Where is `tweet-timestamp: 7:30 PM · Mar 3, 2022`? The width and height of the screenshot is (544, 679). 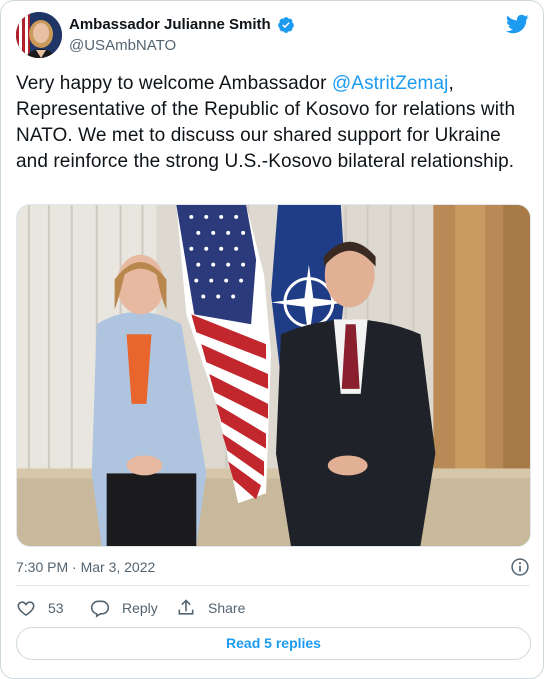
tweet-timestamp: 7:30 PM · Mar 3, 2022 is located at coordinates (85, 567).